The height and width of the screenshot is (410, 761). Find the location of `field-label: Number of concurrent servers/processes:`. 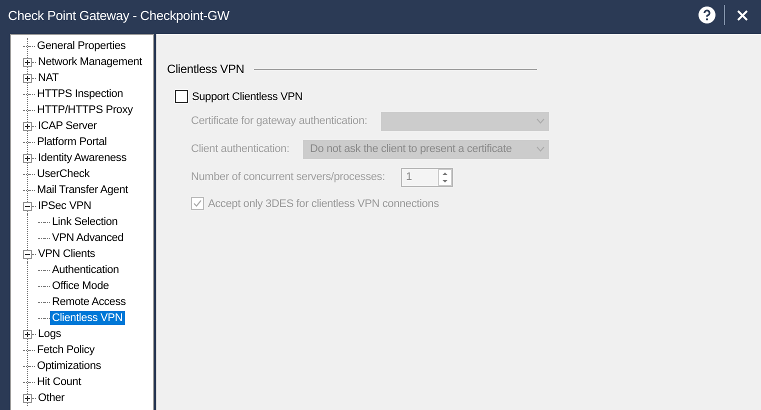

field-label: Number of concurrent servers/processes: is located at coordinates (288, 177).